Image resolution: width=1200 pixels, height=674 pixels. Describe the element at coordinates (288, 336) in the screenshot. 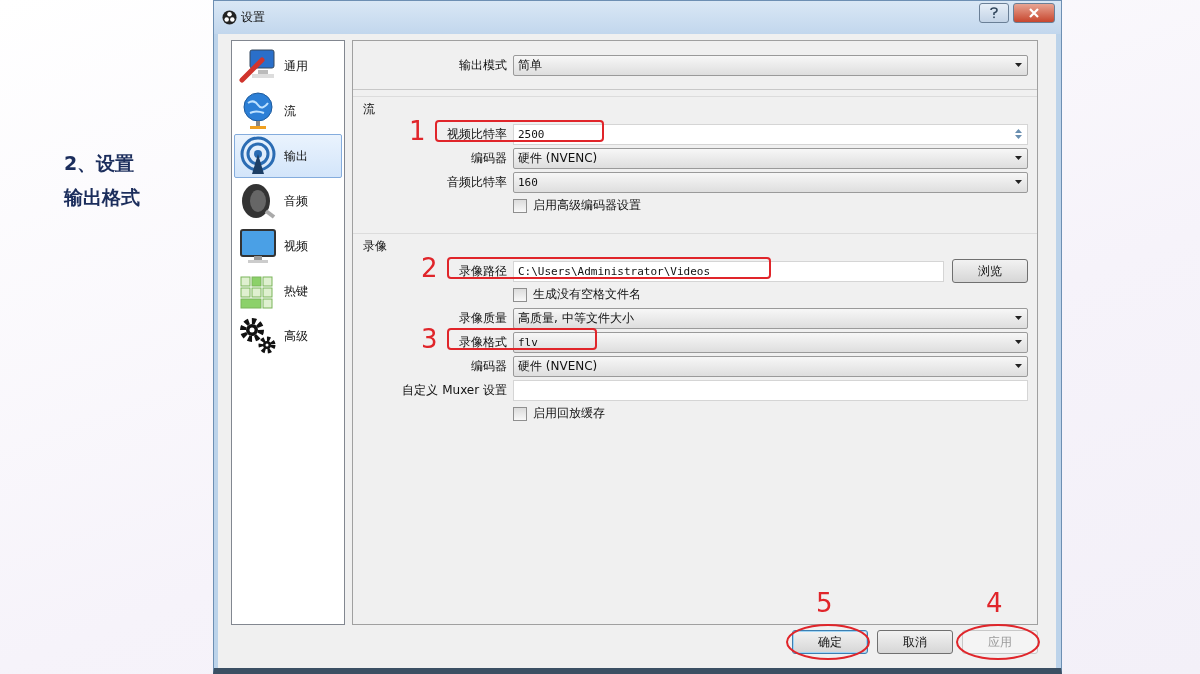

I see `category-item: 高级` at that location.